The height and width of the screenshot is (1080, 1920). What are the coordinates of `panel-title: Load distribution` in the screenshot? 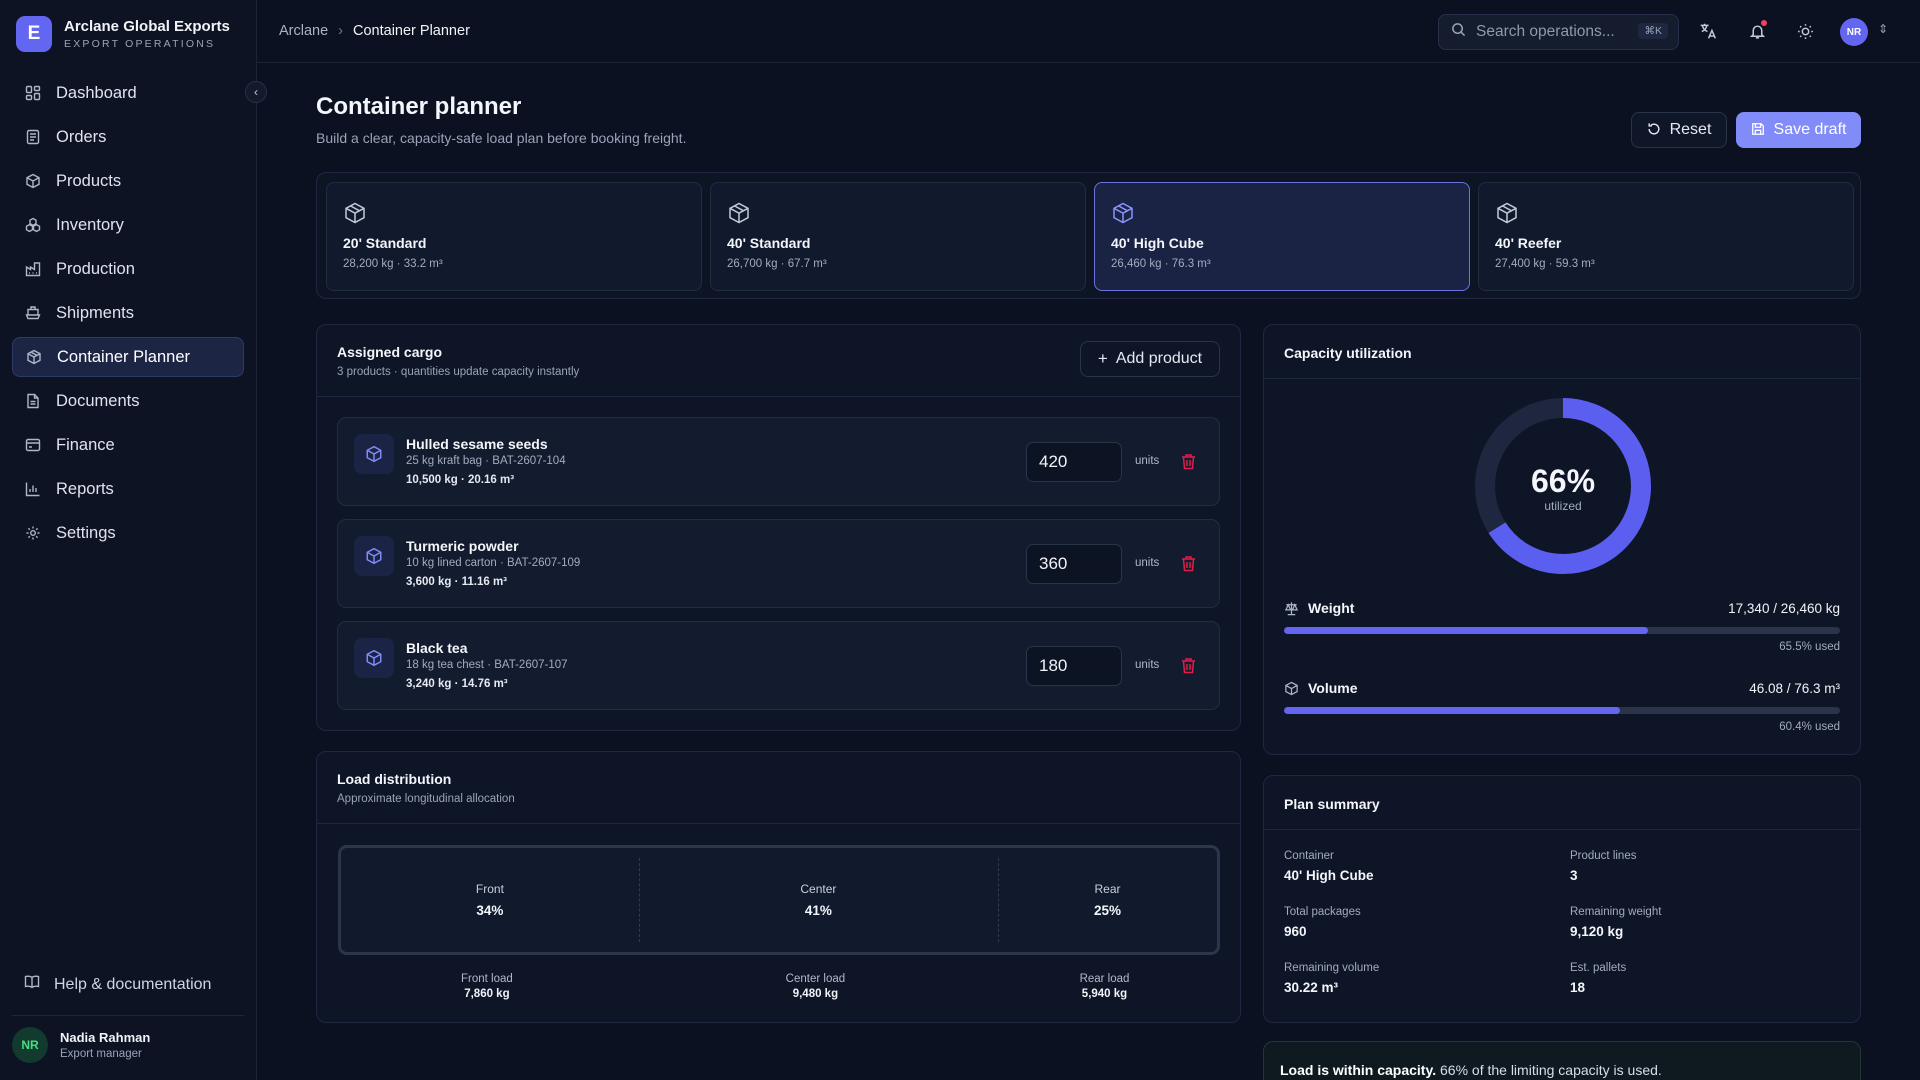 It's located at (394, 779).